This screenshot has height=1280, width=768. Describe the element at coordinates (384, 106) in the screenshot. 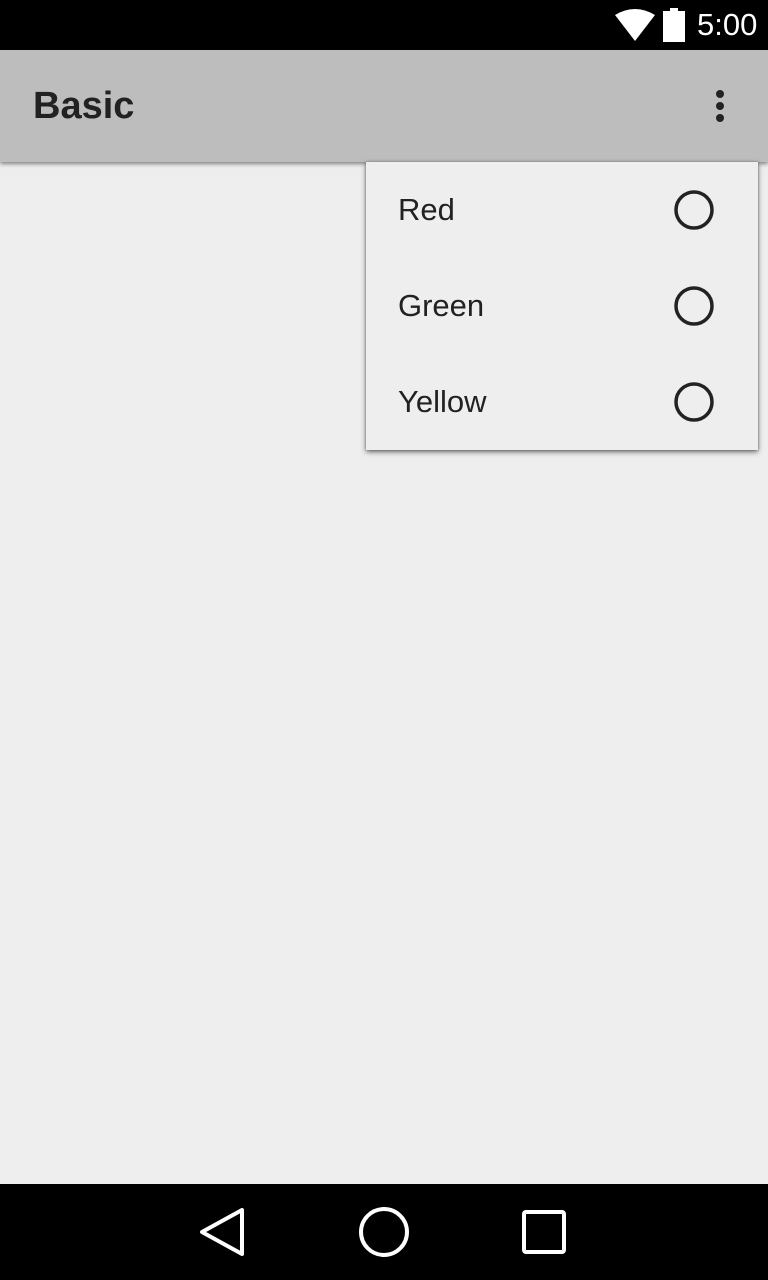

I see `app-bar: Basic` at that location.